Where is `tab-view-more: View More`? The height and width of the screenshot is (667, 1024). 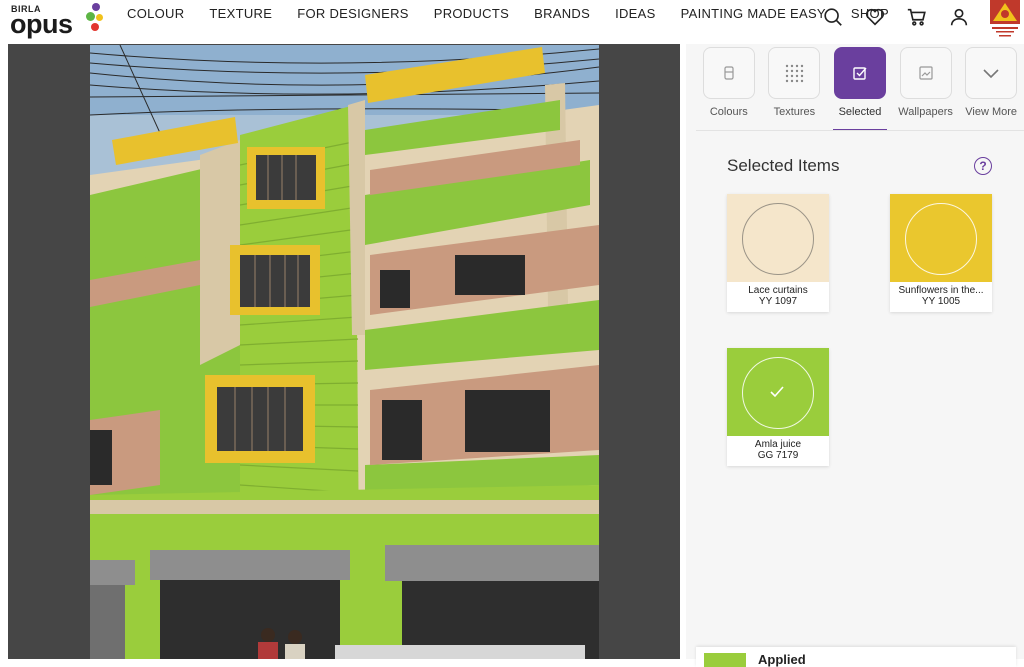 tab-view-more: View More is located at coordinates (991, 89).